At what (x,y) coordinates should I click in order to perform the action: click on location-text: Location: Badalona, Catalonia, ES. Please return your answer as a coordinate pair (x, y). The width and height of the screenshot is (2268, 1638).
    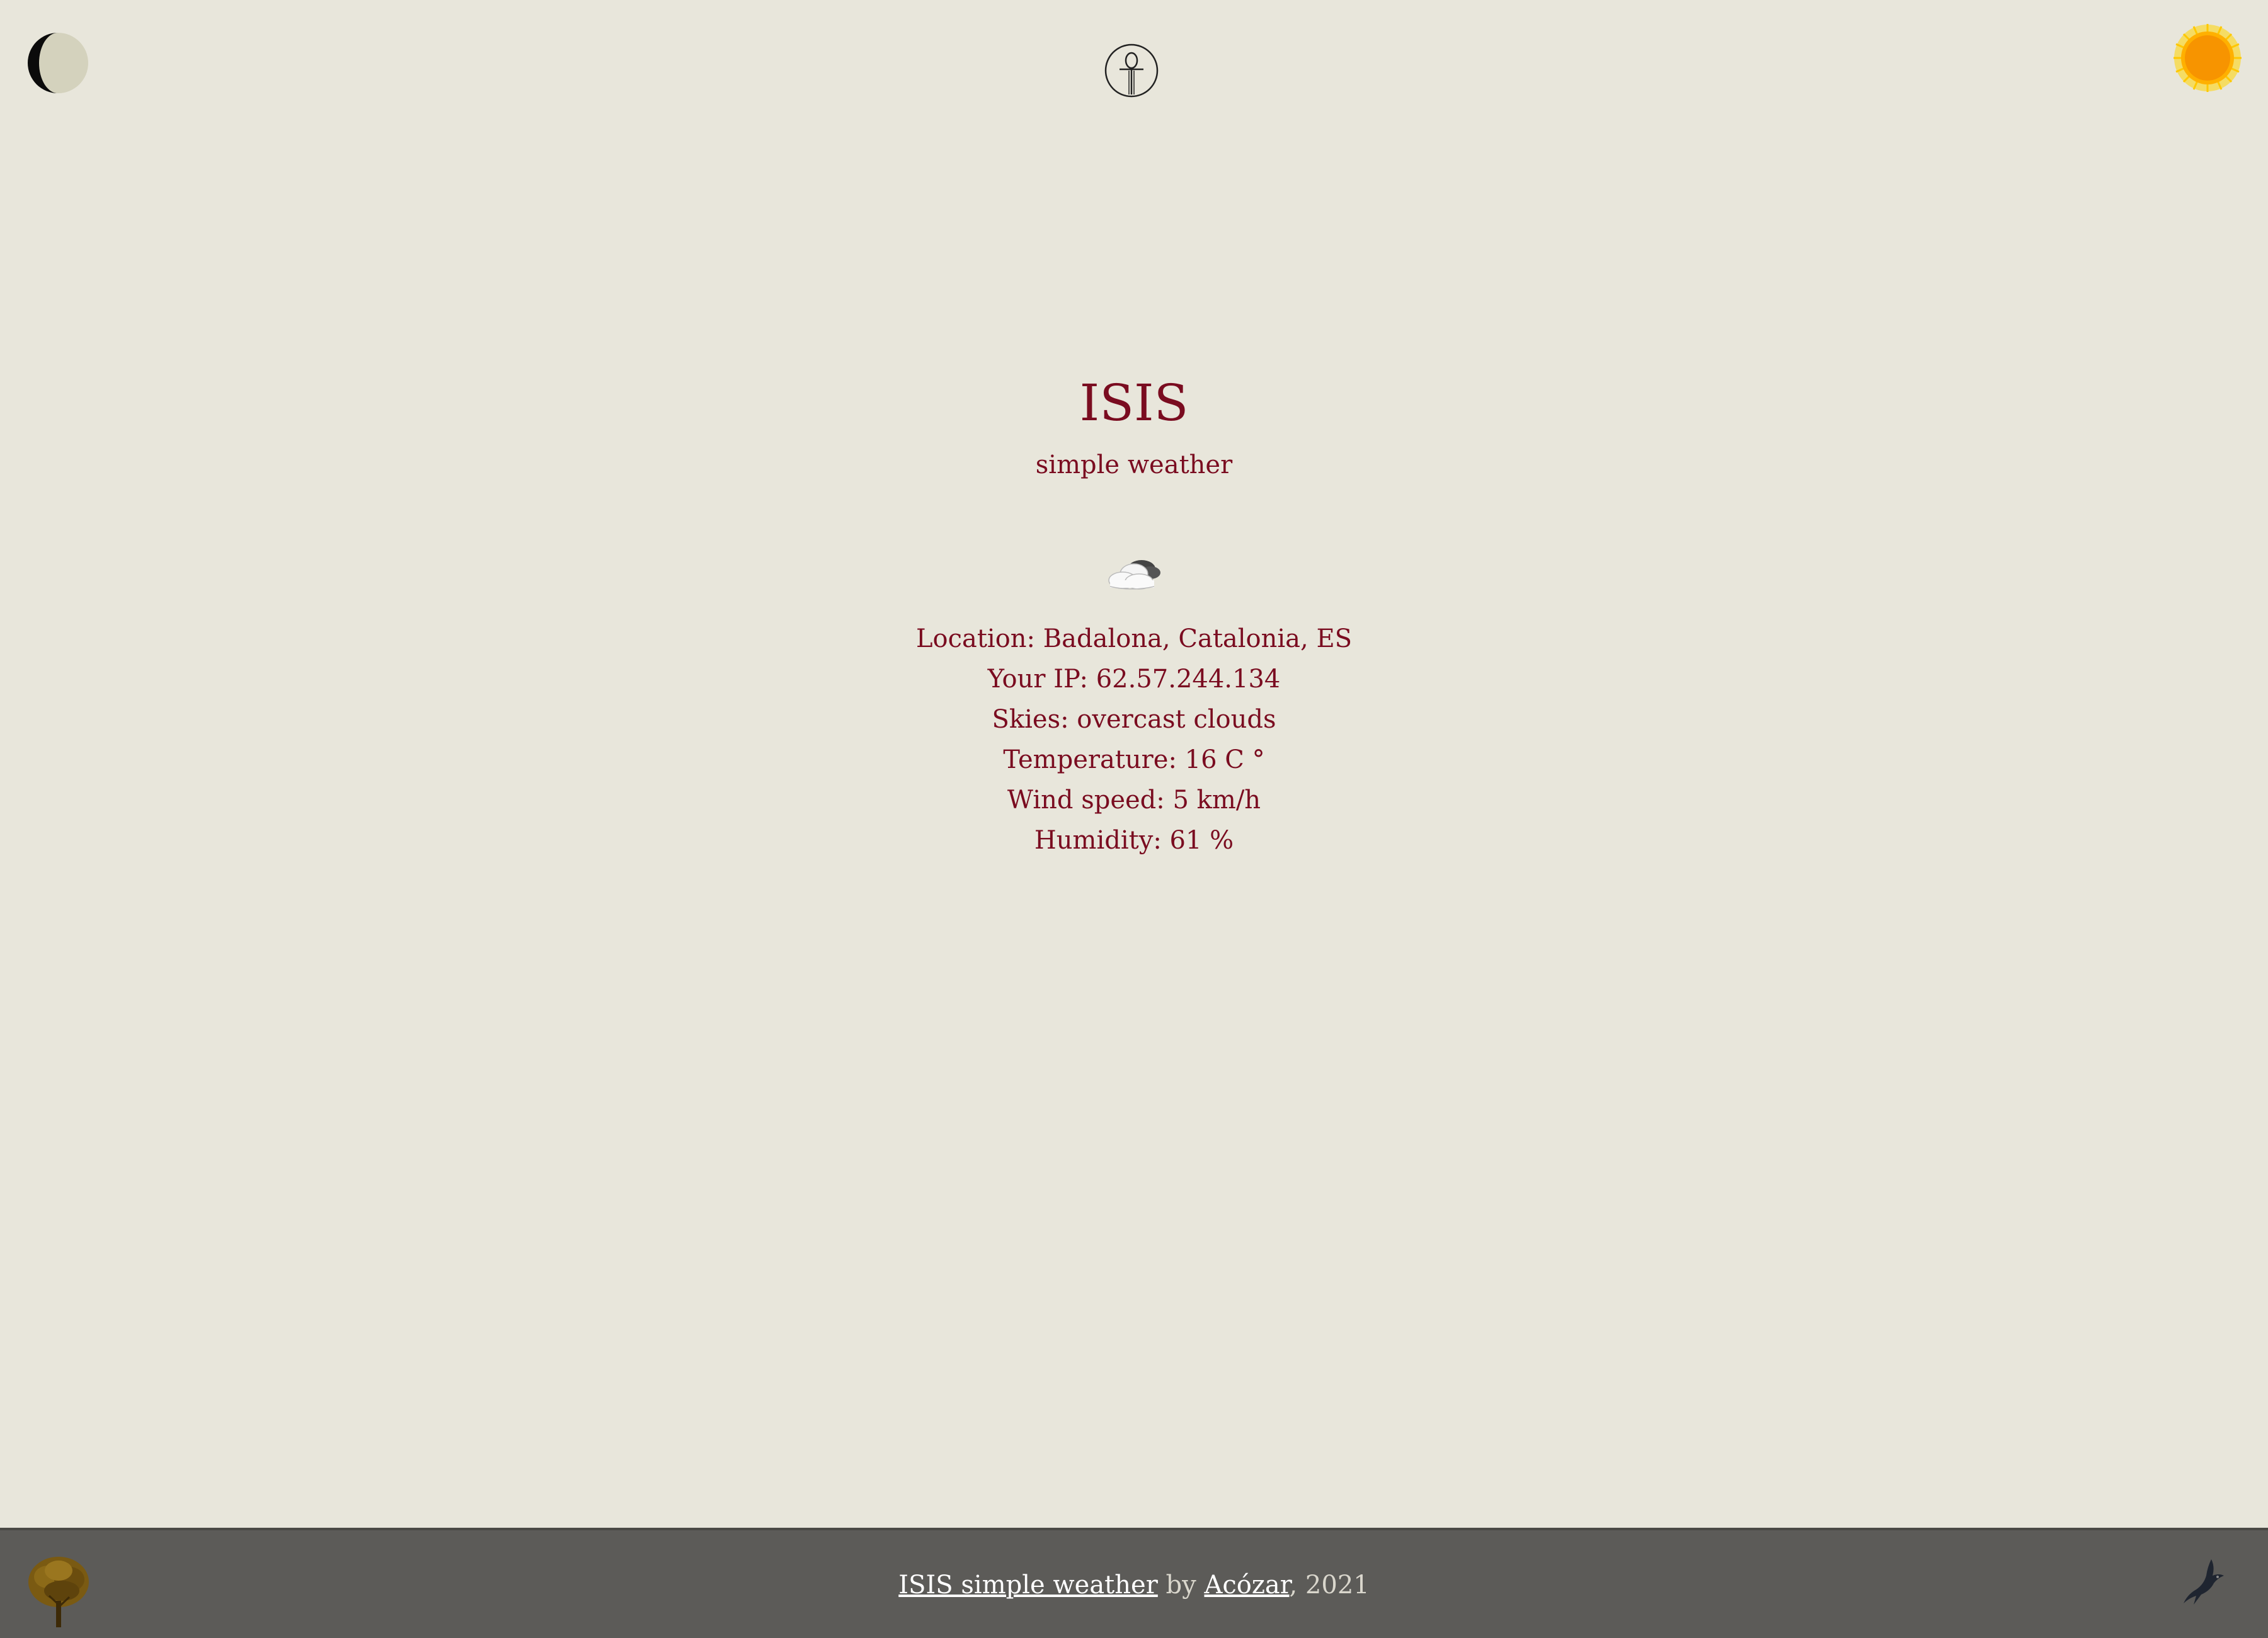
    Looking at the image, I should click on (1134, 638).